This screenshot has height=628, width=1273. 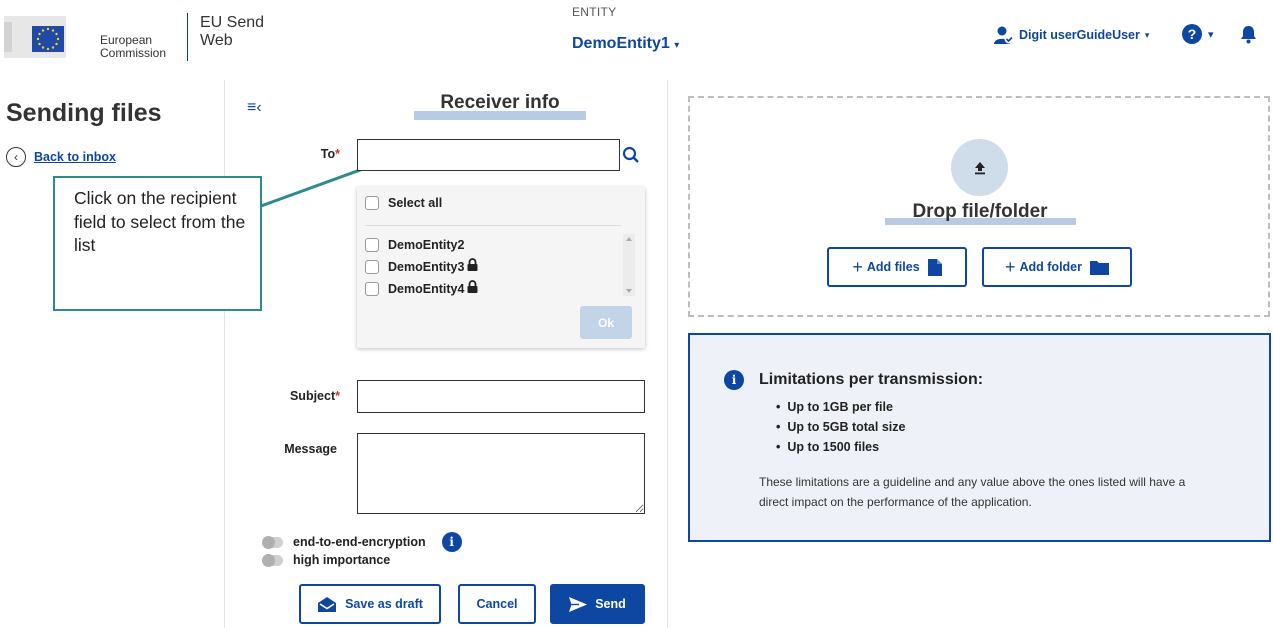 I want to click on message-textarea, so click(x=501, y=473).